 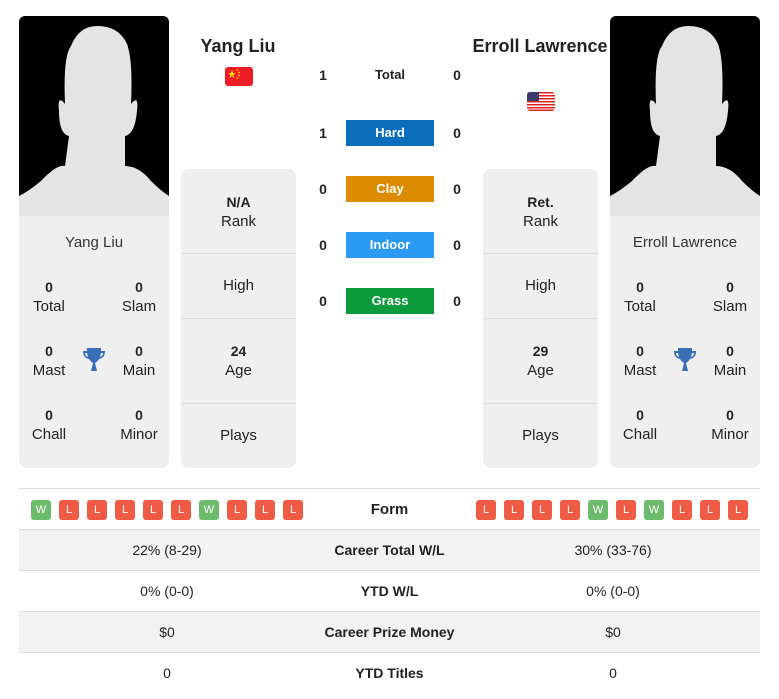 I want to click on prize-money-row: $0 Career Prize Money $0, so click(x=389, y=632).